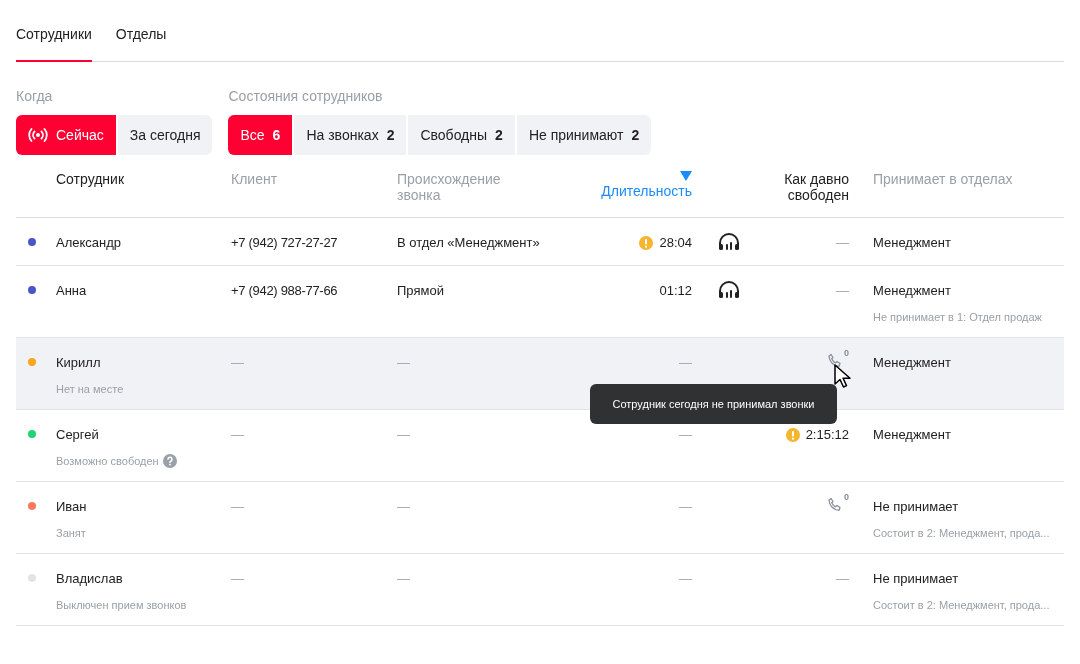  What do you see at coordinates (469, 243) in the screenshot?
I see `table-cell-text: В отдел «Менеджмент»` at bounding box center [469, 243].